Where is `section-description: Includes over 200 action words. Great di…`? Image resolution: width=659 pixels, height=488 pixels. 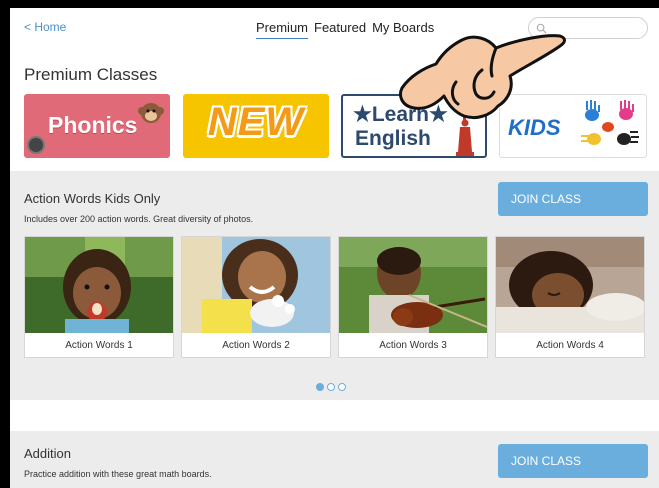 section-description: Includes over 200 action words. Great di… is located at coordinates (139, 219).